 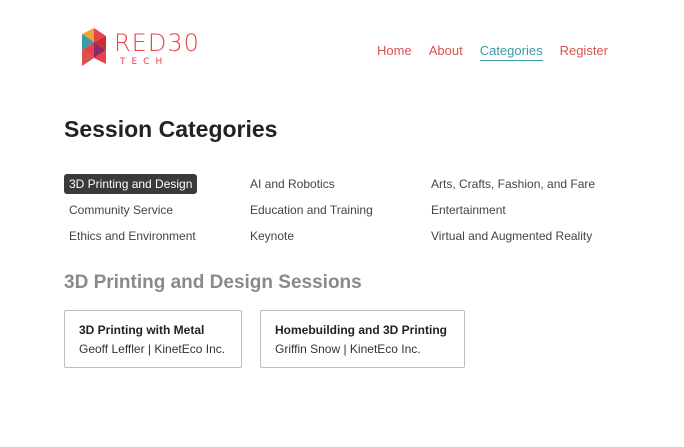 I want to click on page-title: Session Categories, so click(x=171, y=129).